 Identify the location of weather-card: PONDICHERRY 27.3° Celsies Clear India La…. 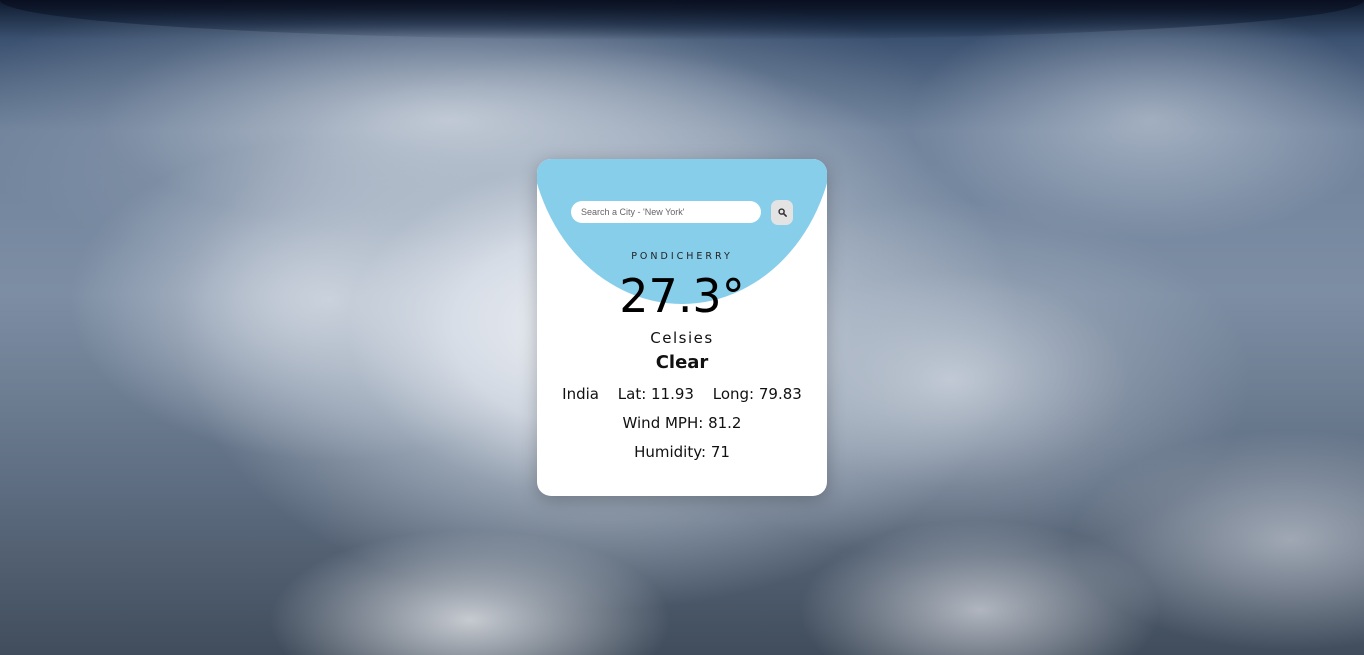
(682, 327).